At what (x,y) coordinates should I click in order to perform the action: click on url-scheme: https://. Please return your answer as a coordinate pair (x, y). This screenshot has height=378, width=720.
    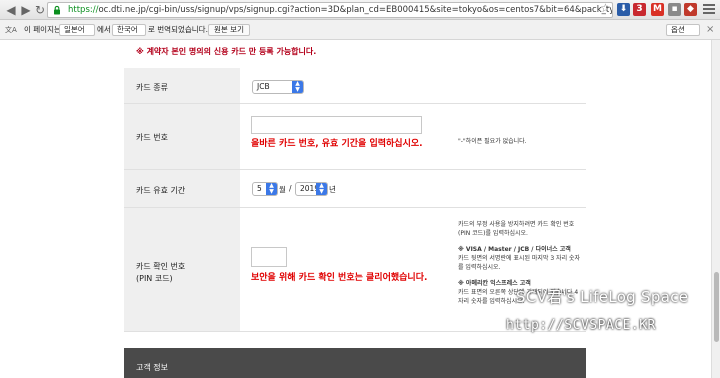
    Looking at the image, I should click on (83, 10).